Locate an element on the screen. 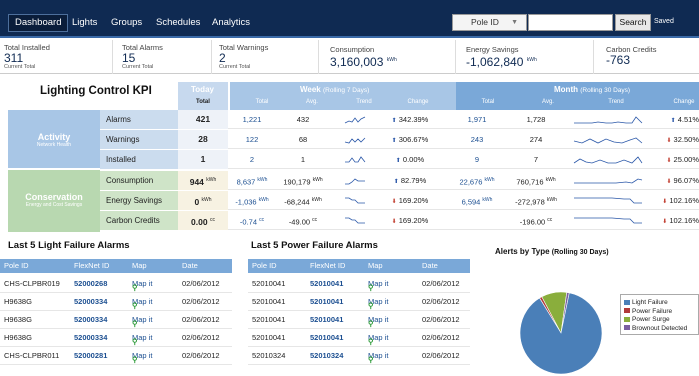 This screenshot has width=699, height=376. month-label-text: Month is located at coordinates (566, 89).